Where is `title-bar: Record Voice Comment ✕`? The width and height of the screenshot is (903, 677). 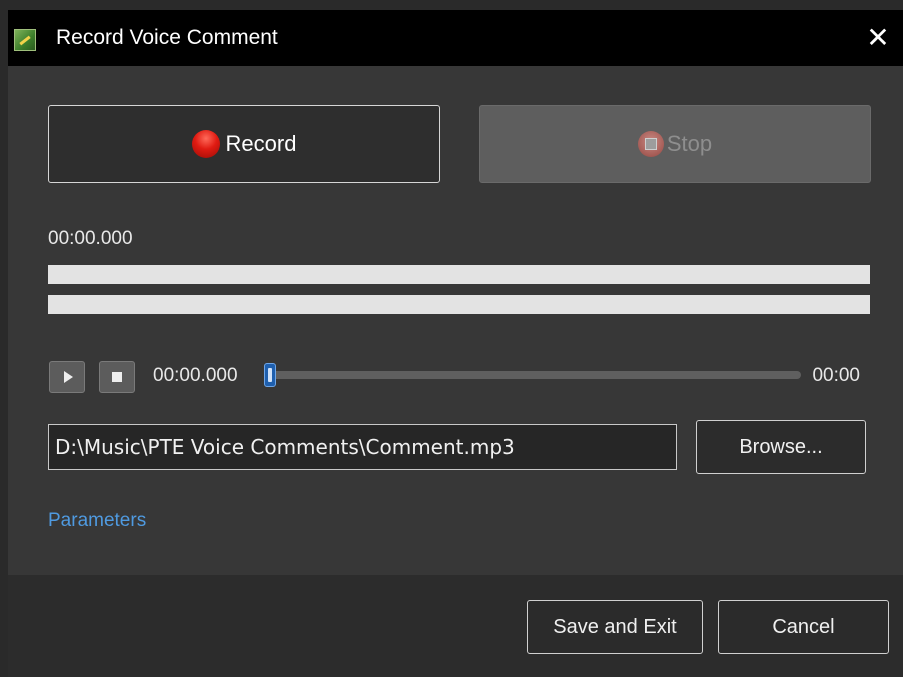
title-bar: Record Voice Comment ✕ is located at coordinates (455, 38).